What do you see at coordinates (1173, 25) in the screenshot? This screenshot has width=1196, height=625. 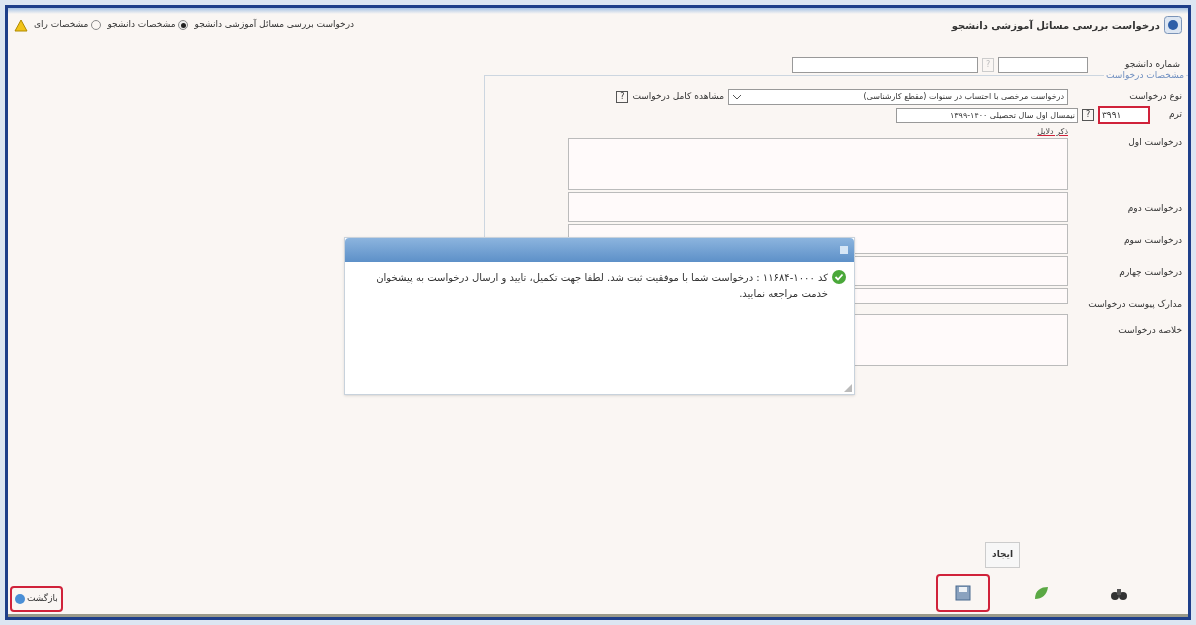 I see `form-icon` at bounding box center [1173, 25].